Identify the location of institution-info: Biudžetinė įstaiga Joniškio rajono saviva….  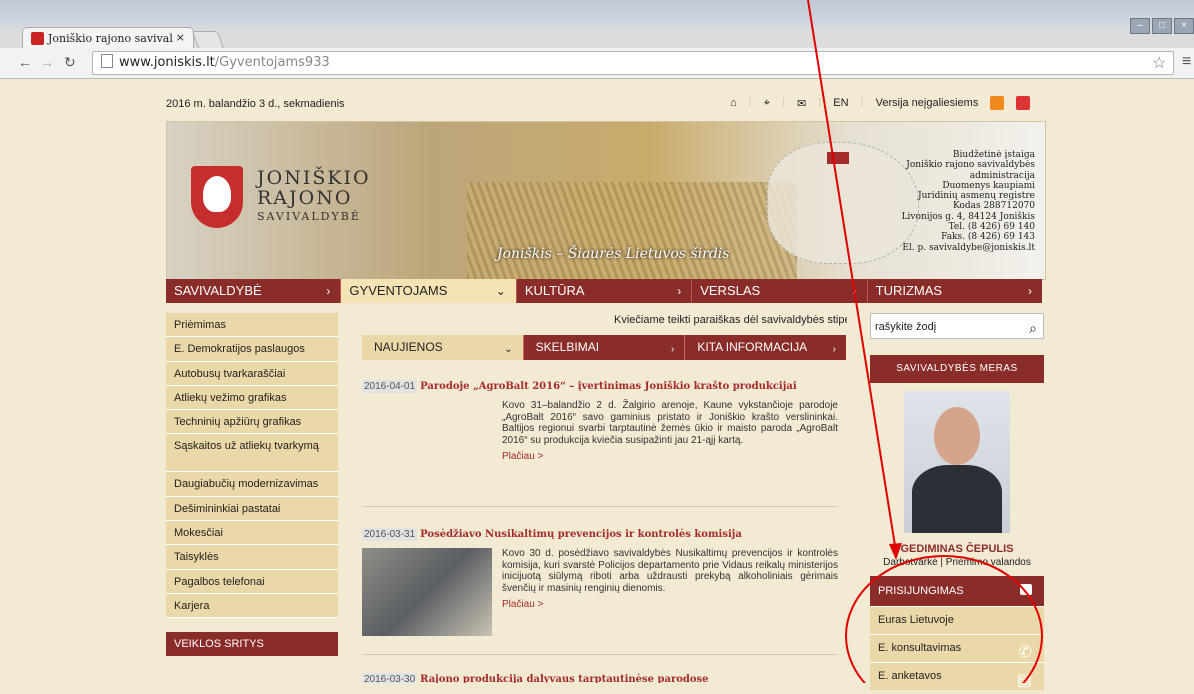
(968, 201).